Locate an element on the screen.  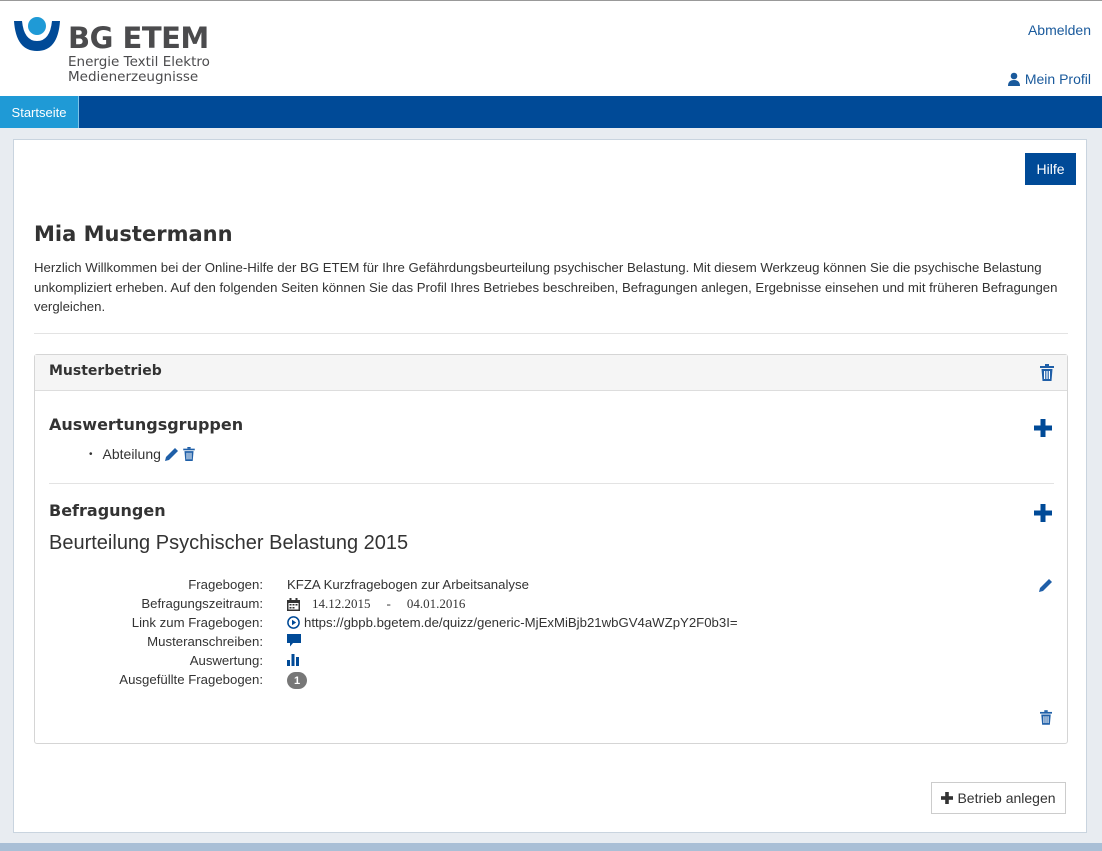
questionnaire-value: KFZA Kurzfragebogen zur Arbeitsanalyse is located at coordinates (408, 584).